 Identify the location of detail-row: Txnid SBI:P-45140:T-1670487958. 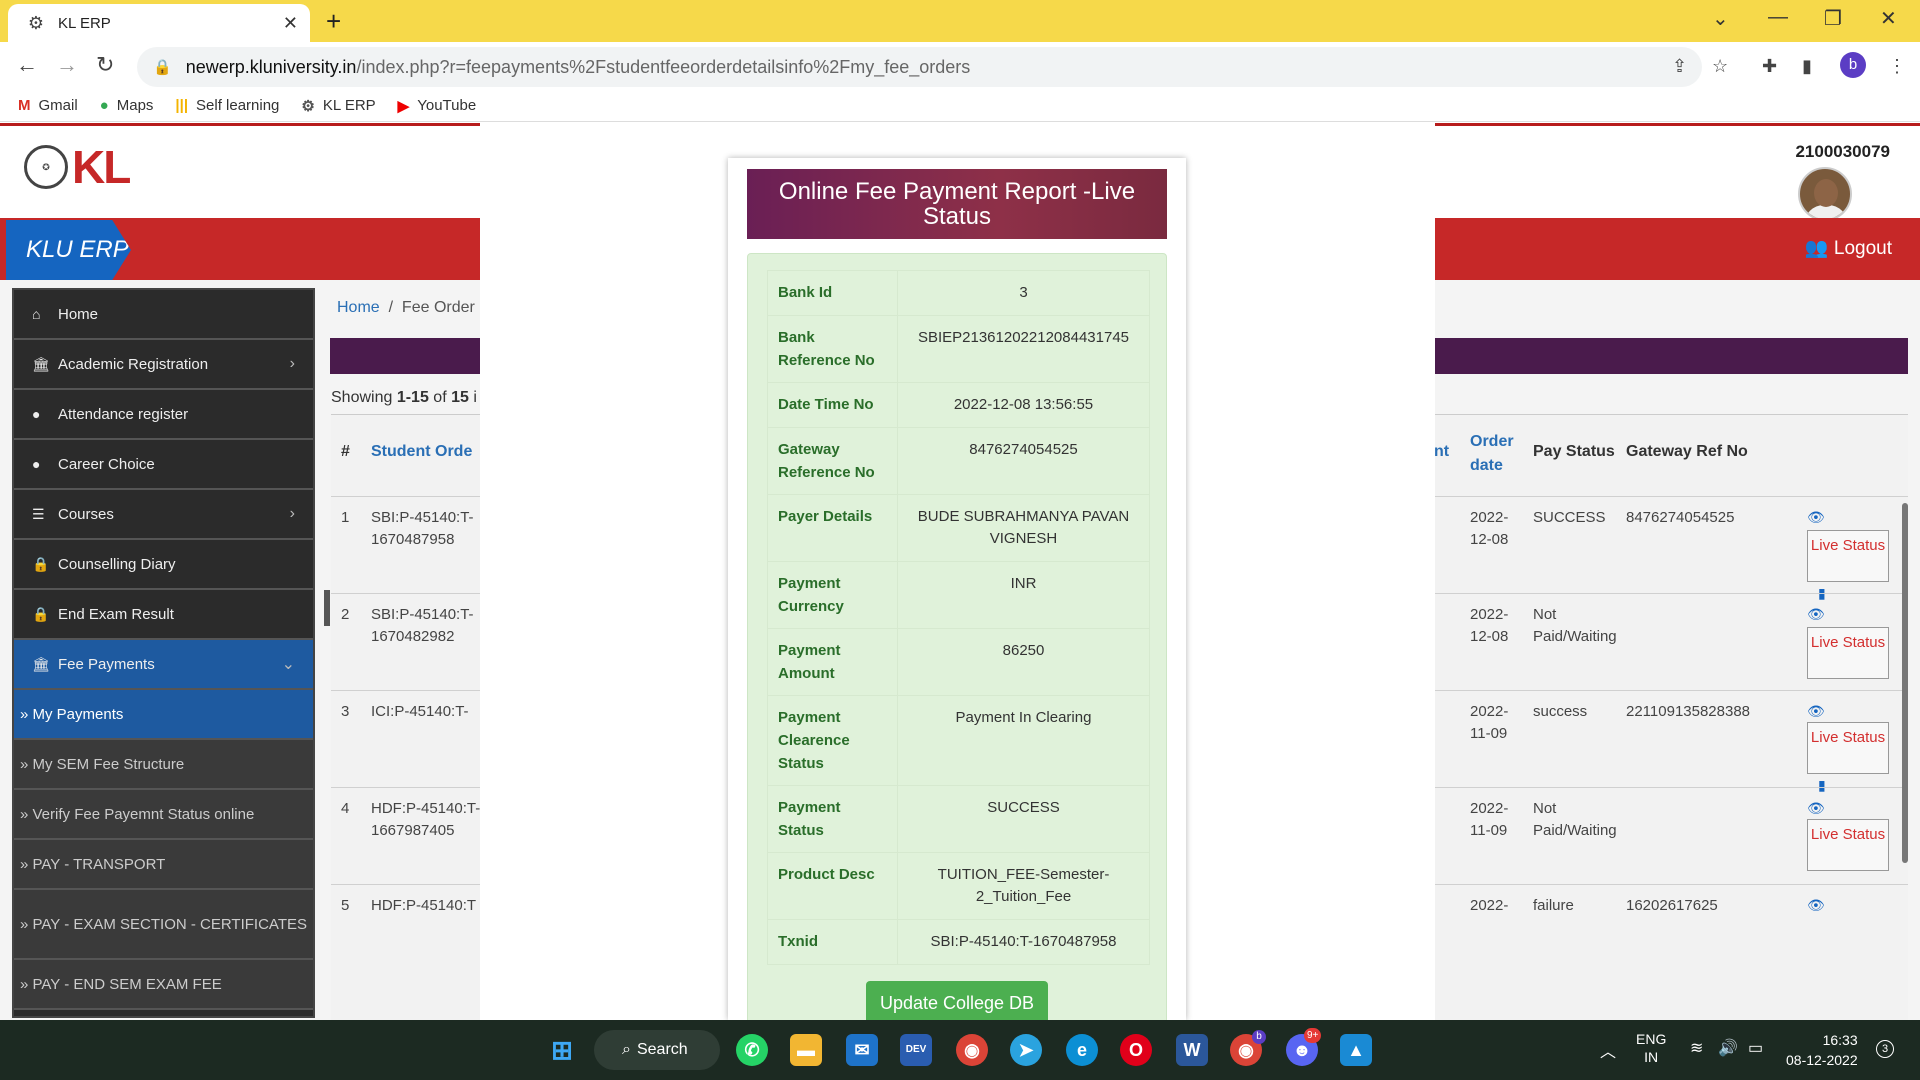
(958, 942).